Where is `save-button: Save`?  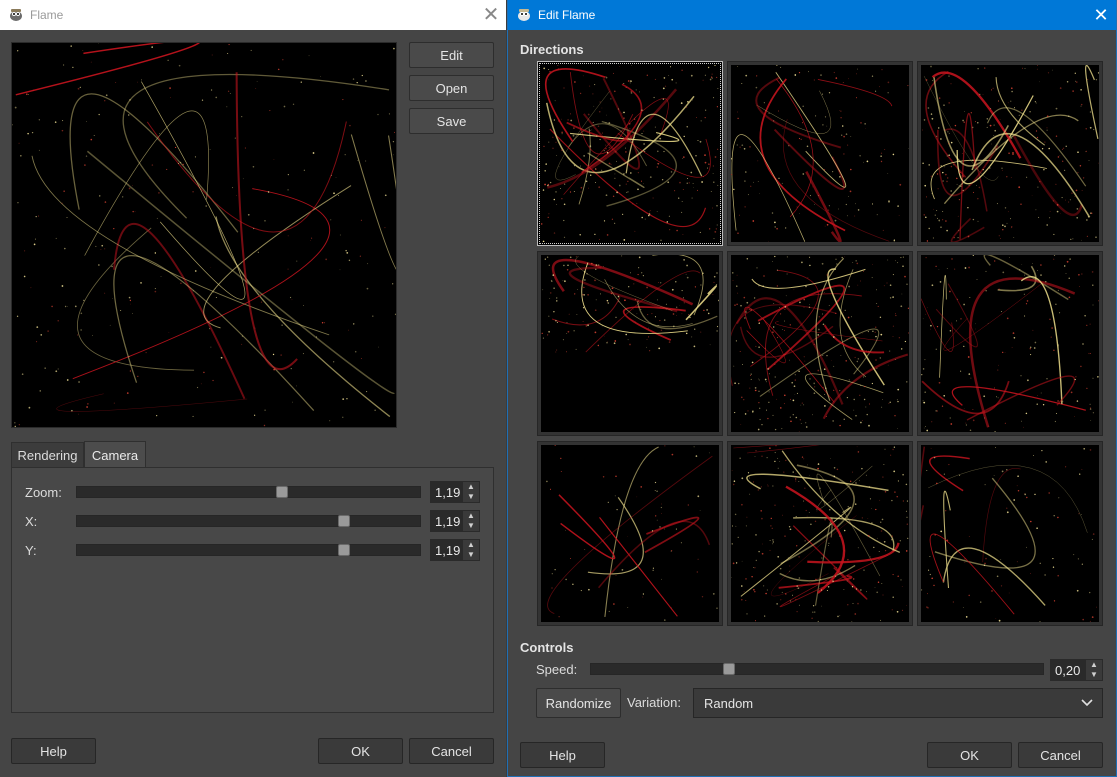
save-button: Save is located at coordinates (451, 121).